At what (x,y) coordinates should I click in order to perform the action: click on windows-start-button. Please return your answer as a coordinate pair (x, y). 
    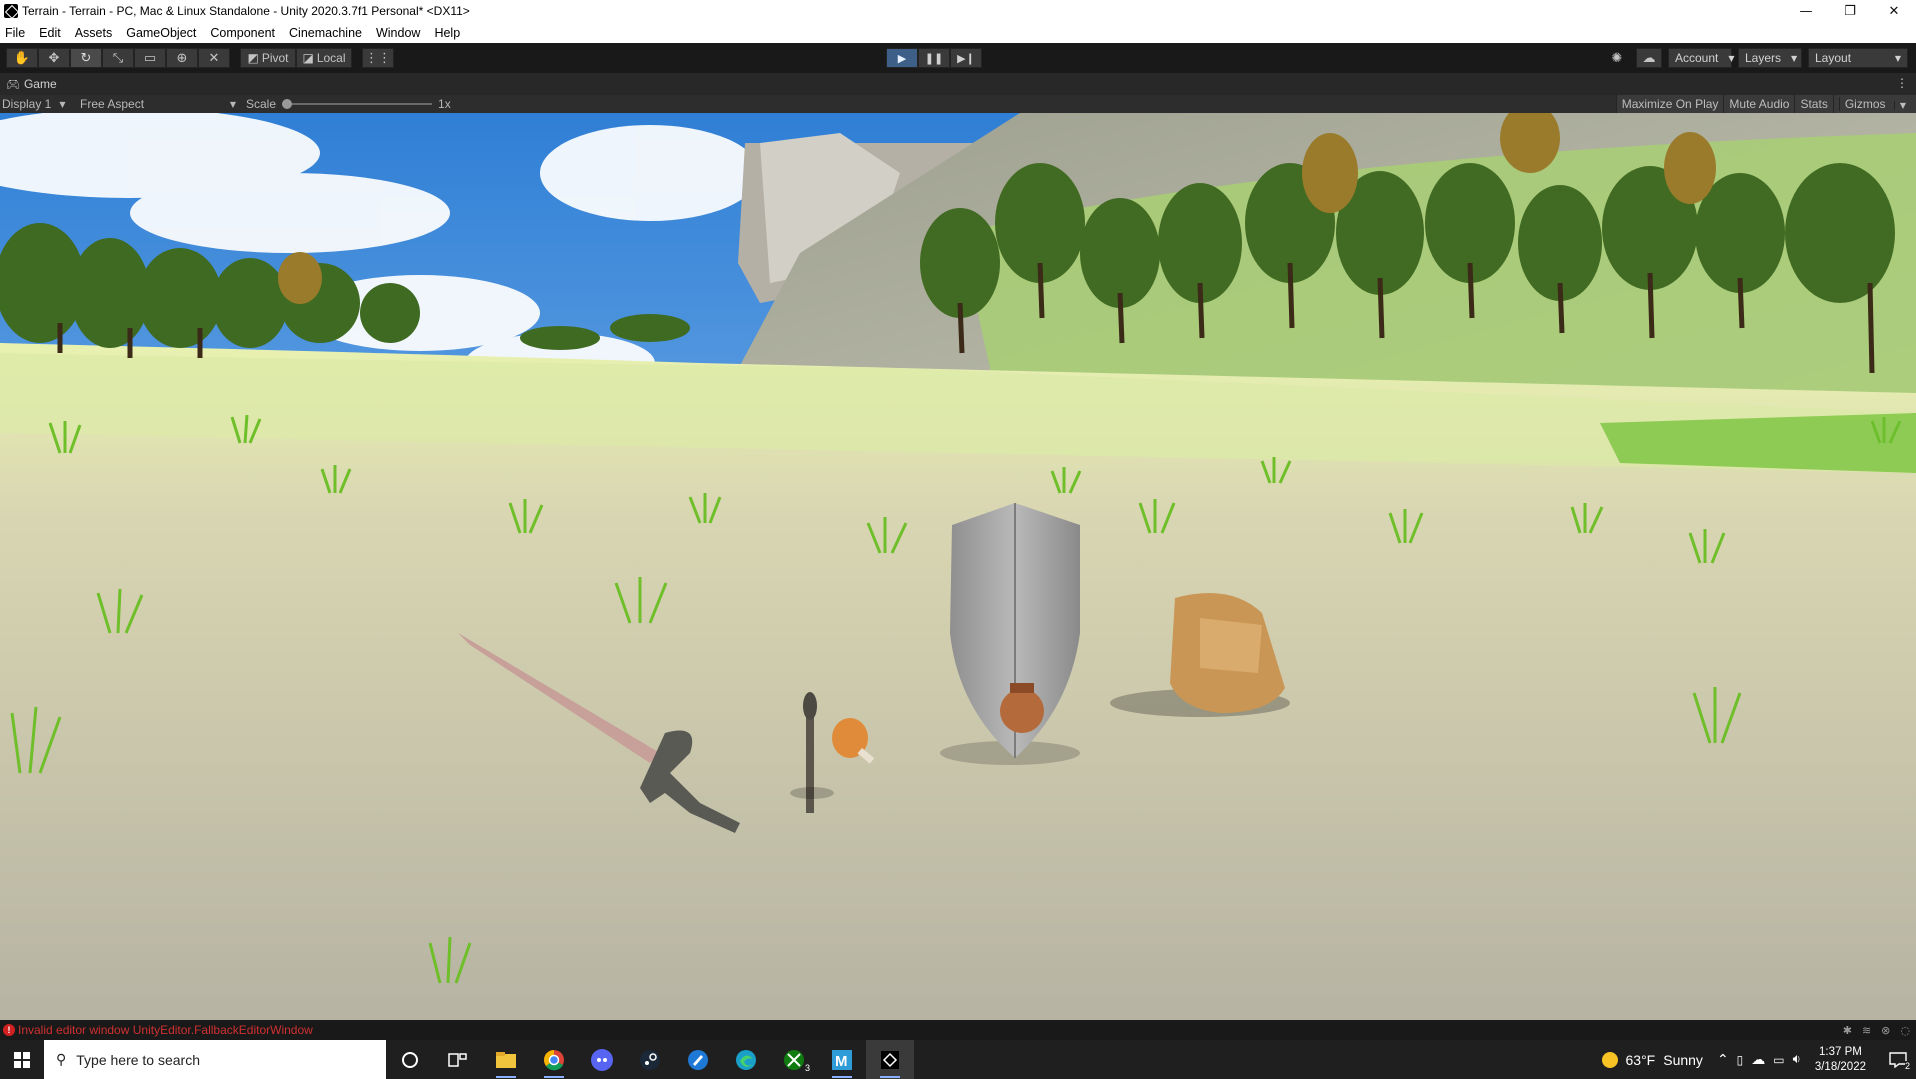
    Looking at the image, I should click on (22, 1059).